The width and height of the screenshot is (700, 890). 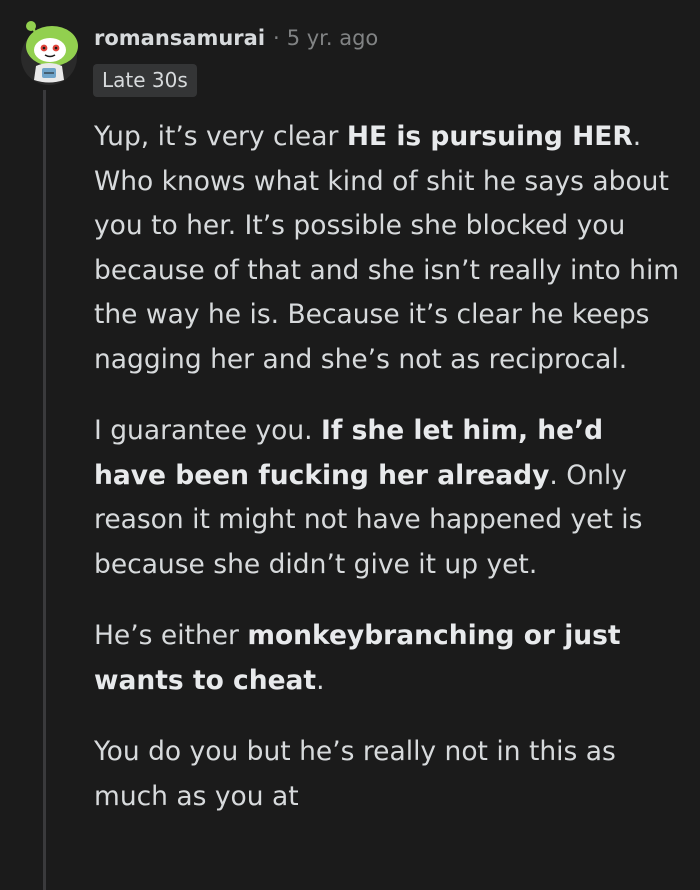 I want to click on text-segment: He’s either, so click(x=171, y=635).